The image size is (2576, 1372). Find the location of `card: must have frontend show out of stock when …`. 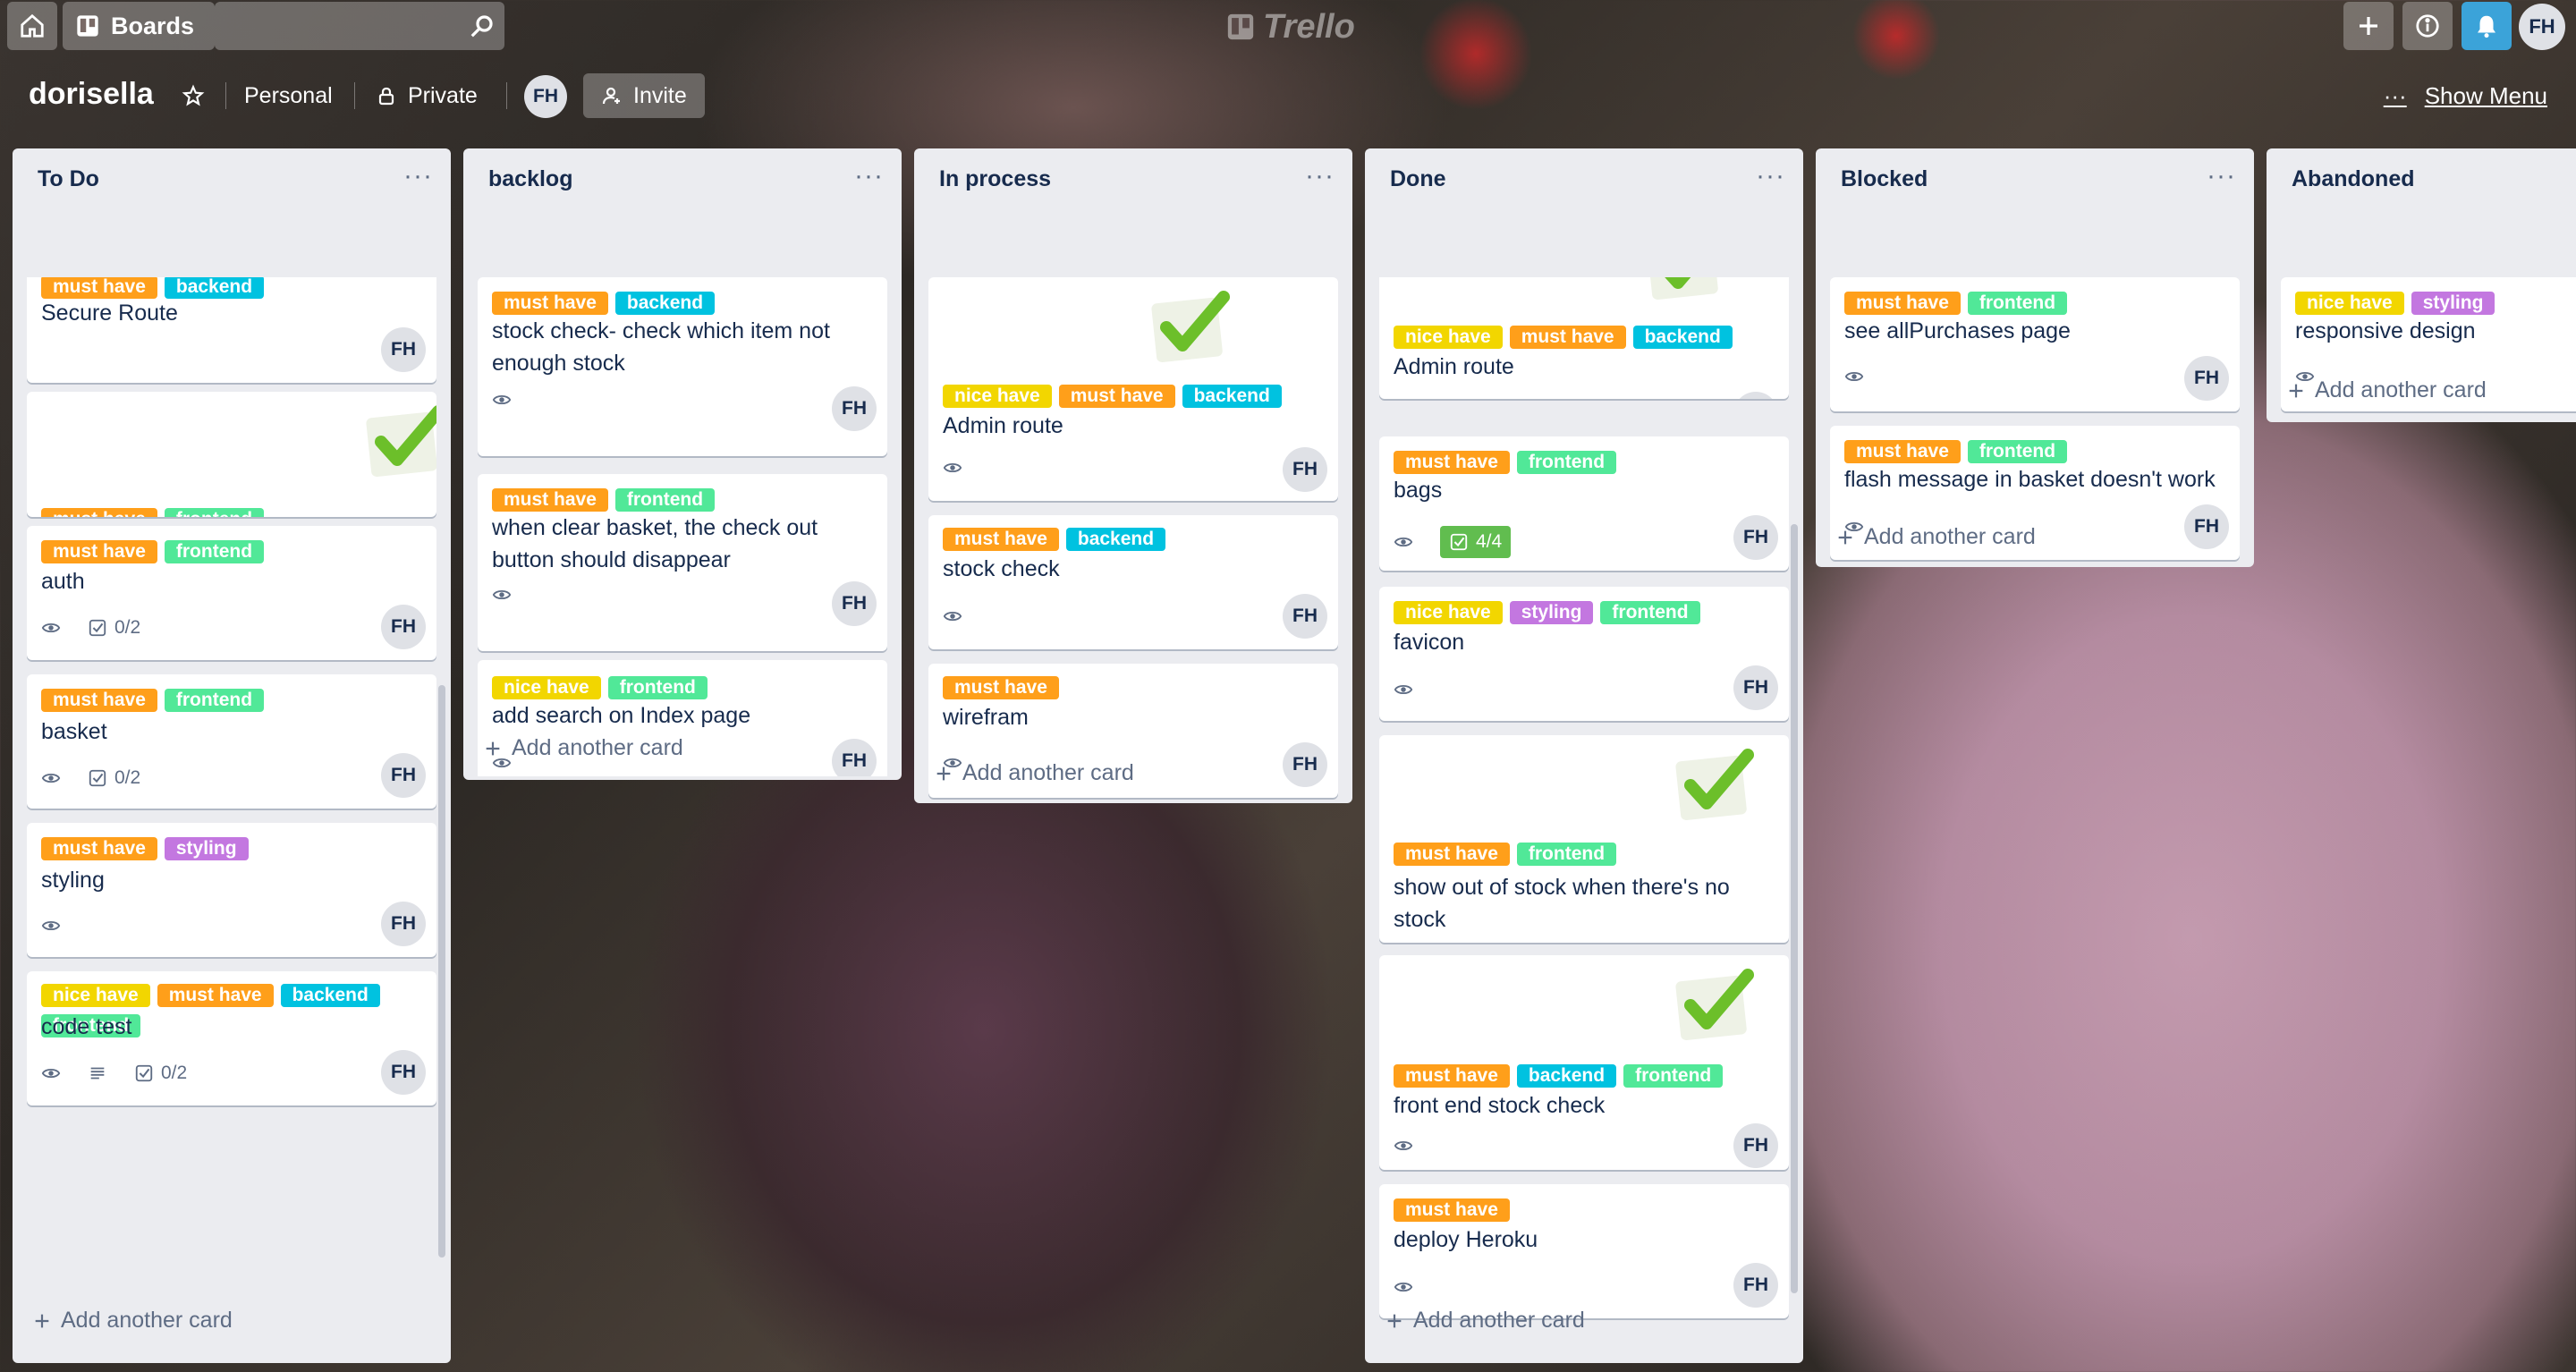

card: must have frontend show out of stock when … is located at coordinates (1584, 839).